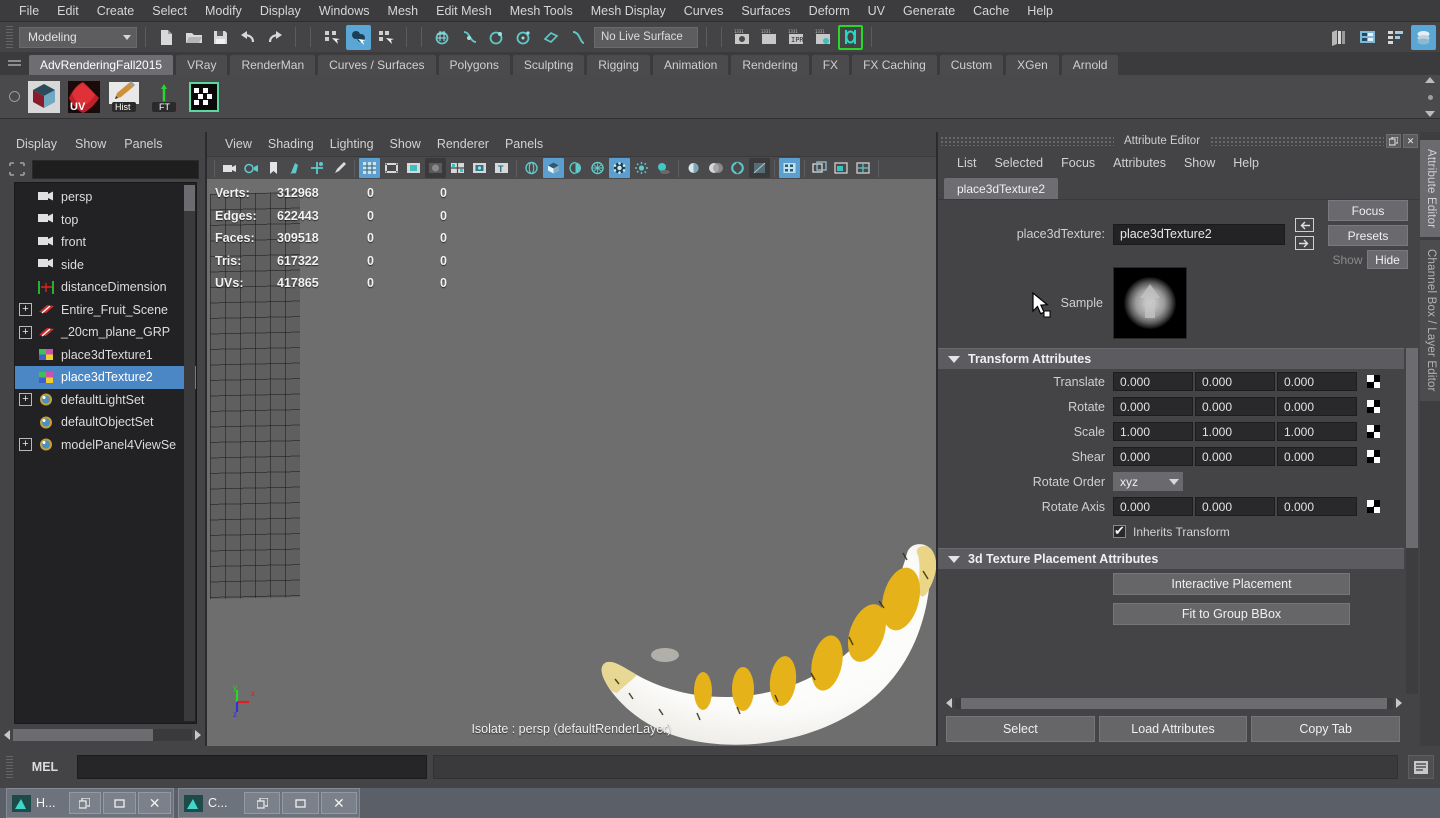 This screenshot has width=1440, height=818. What do you see at coordinates (876, 11) in the screenshot?
I see `menu-item-uv: UV` at bounding box center [876, 11].